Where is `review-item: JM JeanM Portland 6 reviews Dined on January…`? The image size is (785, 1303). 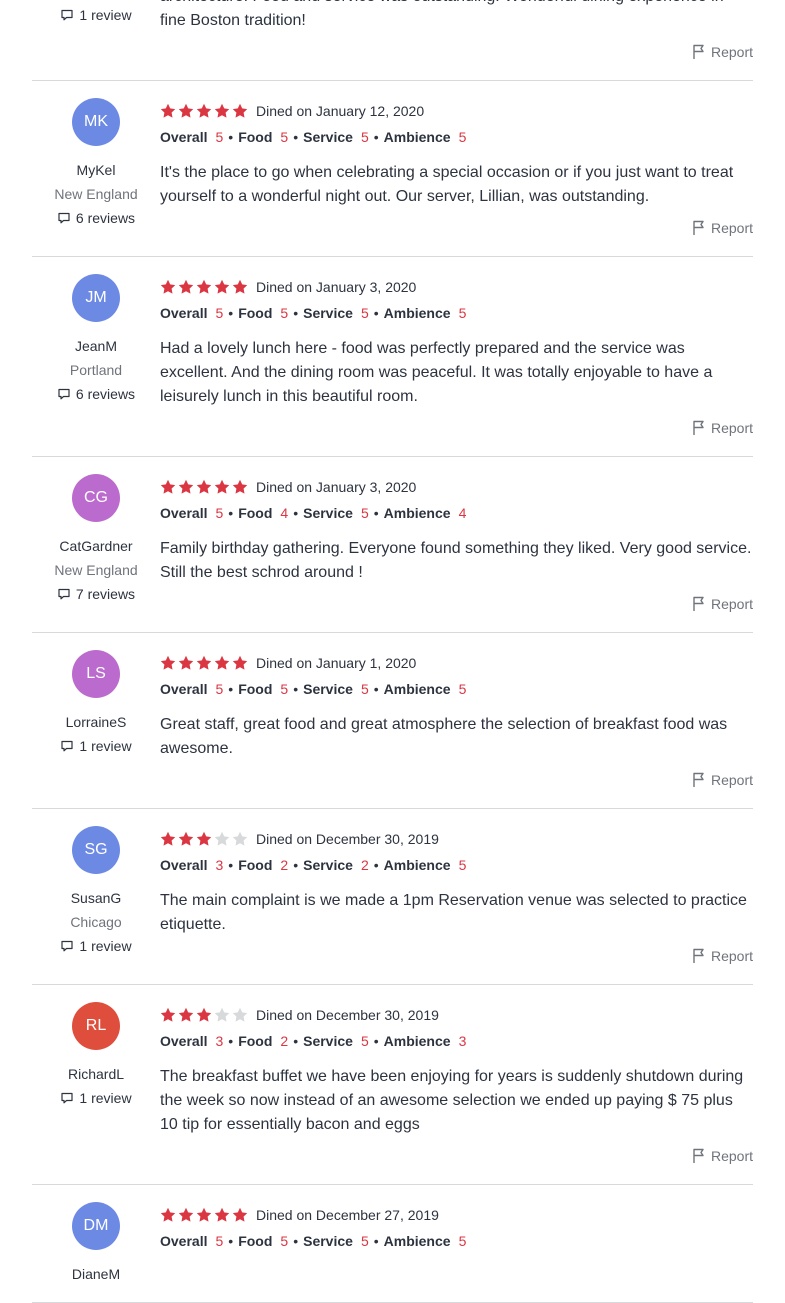
review-item: JM JeanM Portland 6 reviews Dined on January… is located at coordinates (392, 357).